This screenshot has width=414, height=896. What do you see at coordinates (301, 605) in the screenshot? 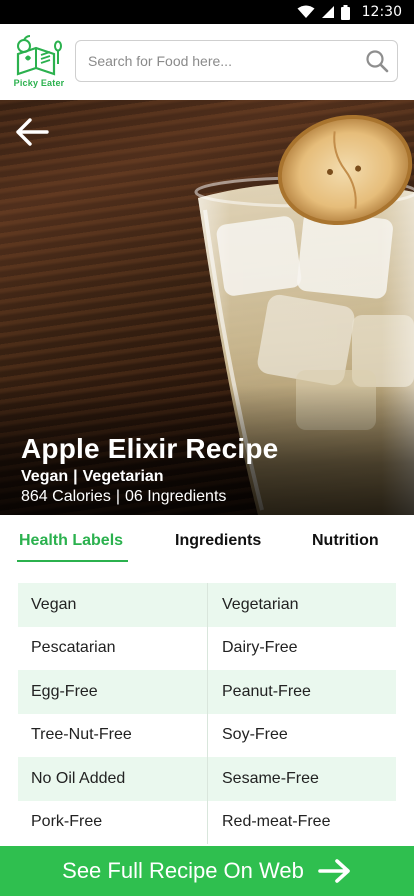
I see `health-label: Vegetarian` at bounding box center [301, 605].